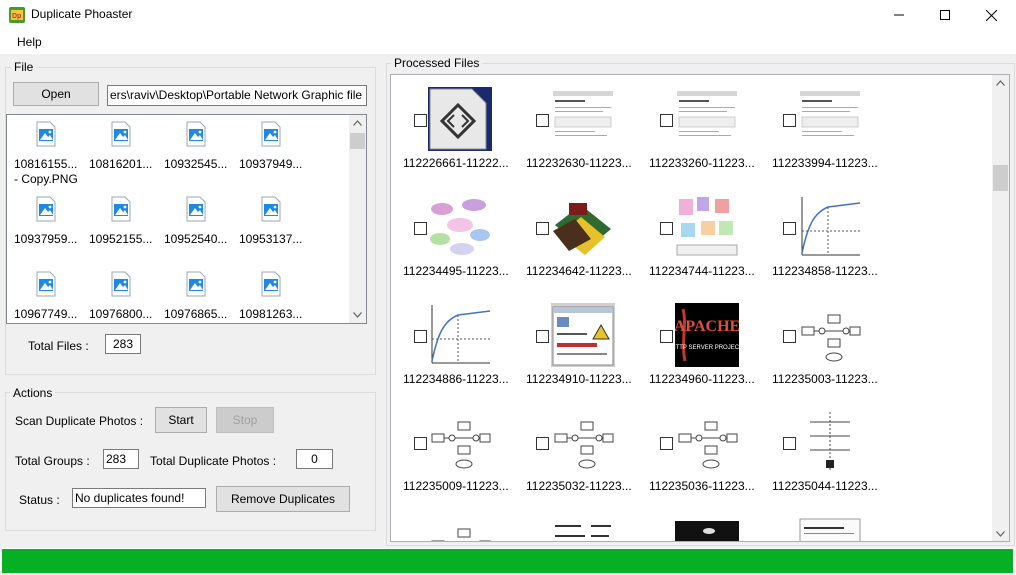 This screenshot has height=575, width=1016. I want to click on close-button, so click(991, 15).